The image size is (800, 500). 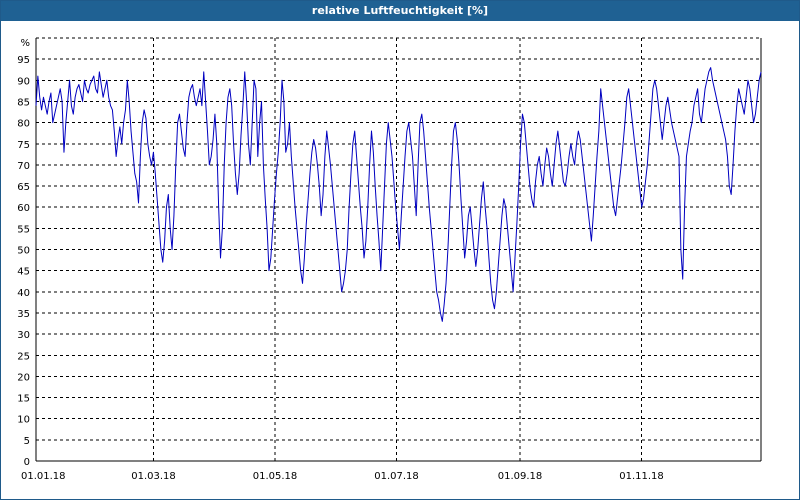 I want to click on y-tick-label: 45, so click(x=23, y=272).